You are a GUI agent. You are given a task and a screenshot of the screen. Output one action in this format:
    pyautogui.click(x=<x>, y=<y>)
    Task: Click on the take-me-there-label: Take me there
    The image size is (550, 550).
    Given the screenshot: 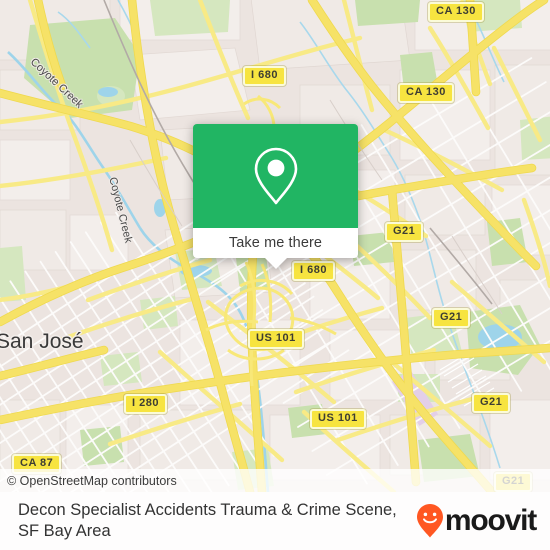 What is the action you would take?
    pyautogui.click(x=275, y=243)
    